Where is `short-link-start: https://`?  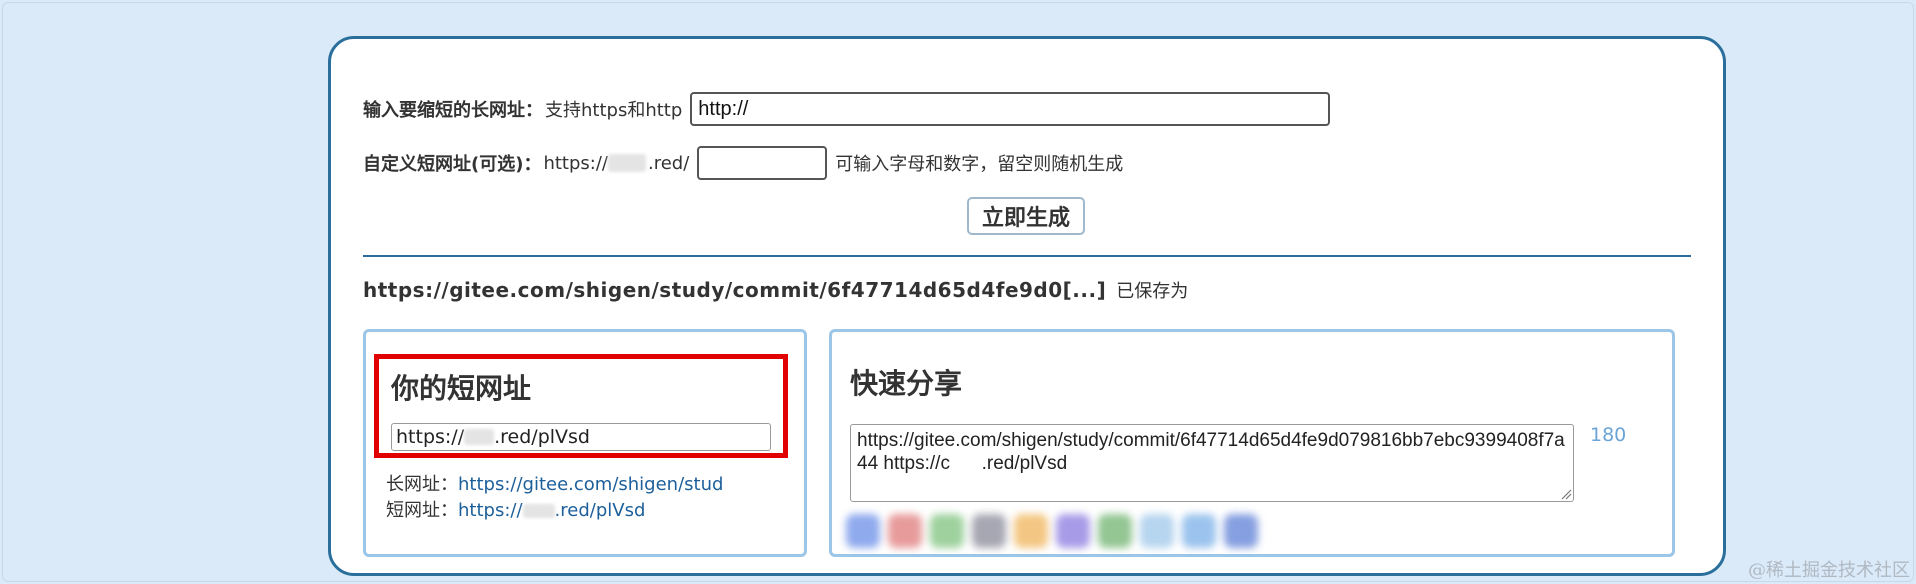
short-link-start: https:// is located at coordinates (490, 510).